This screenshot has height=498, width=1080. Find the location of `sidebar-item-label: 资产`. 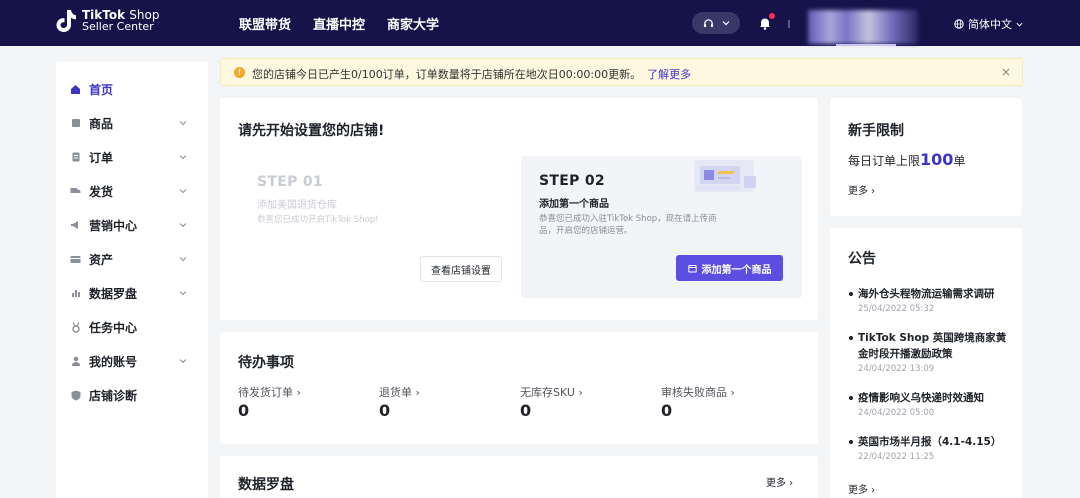

sidebar-item-label: 资产 is located at coordinates (101, 259).